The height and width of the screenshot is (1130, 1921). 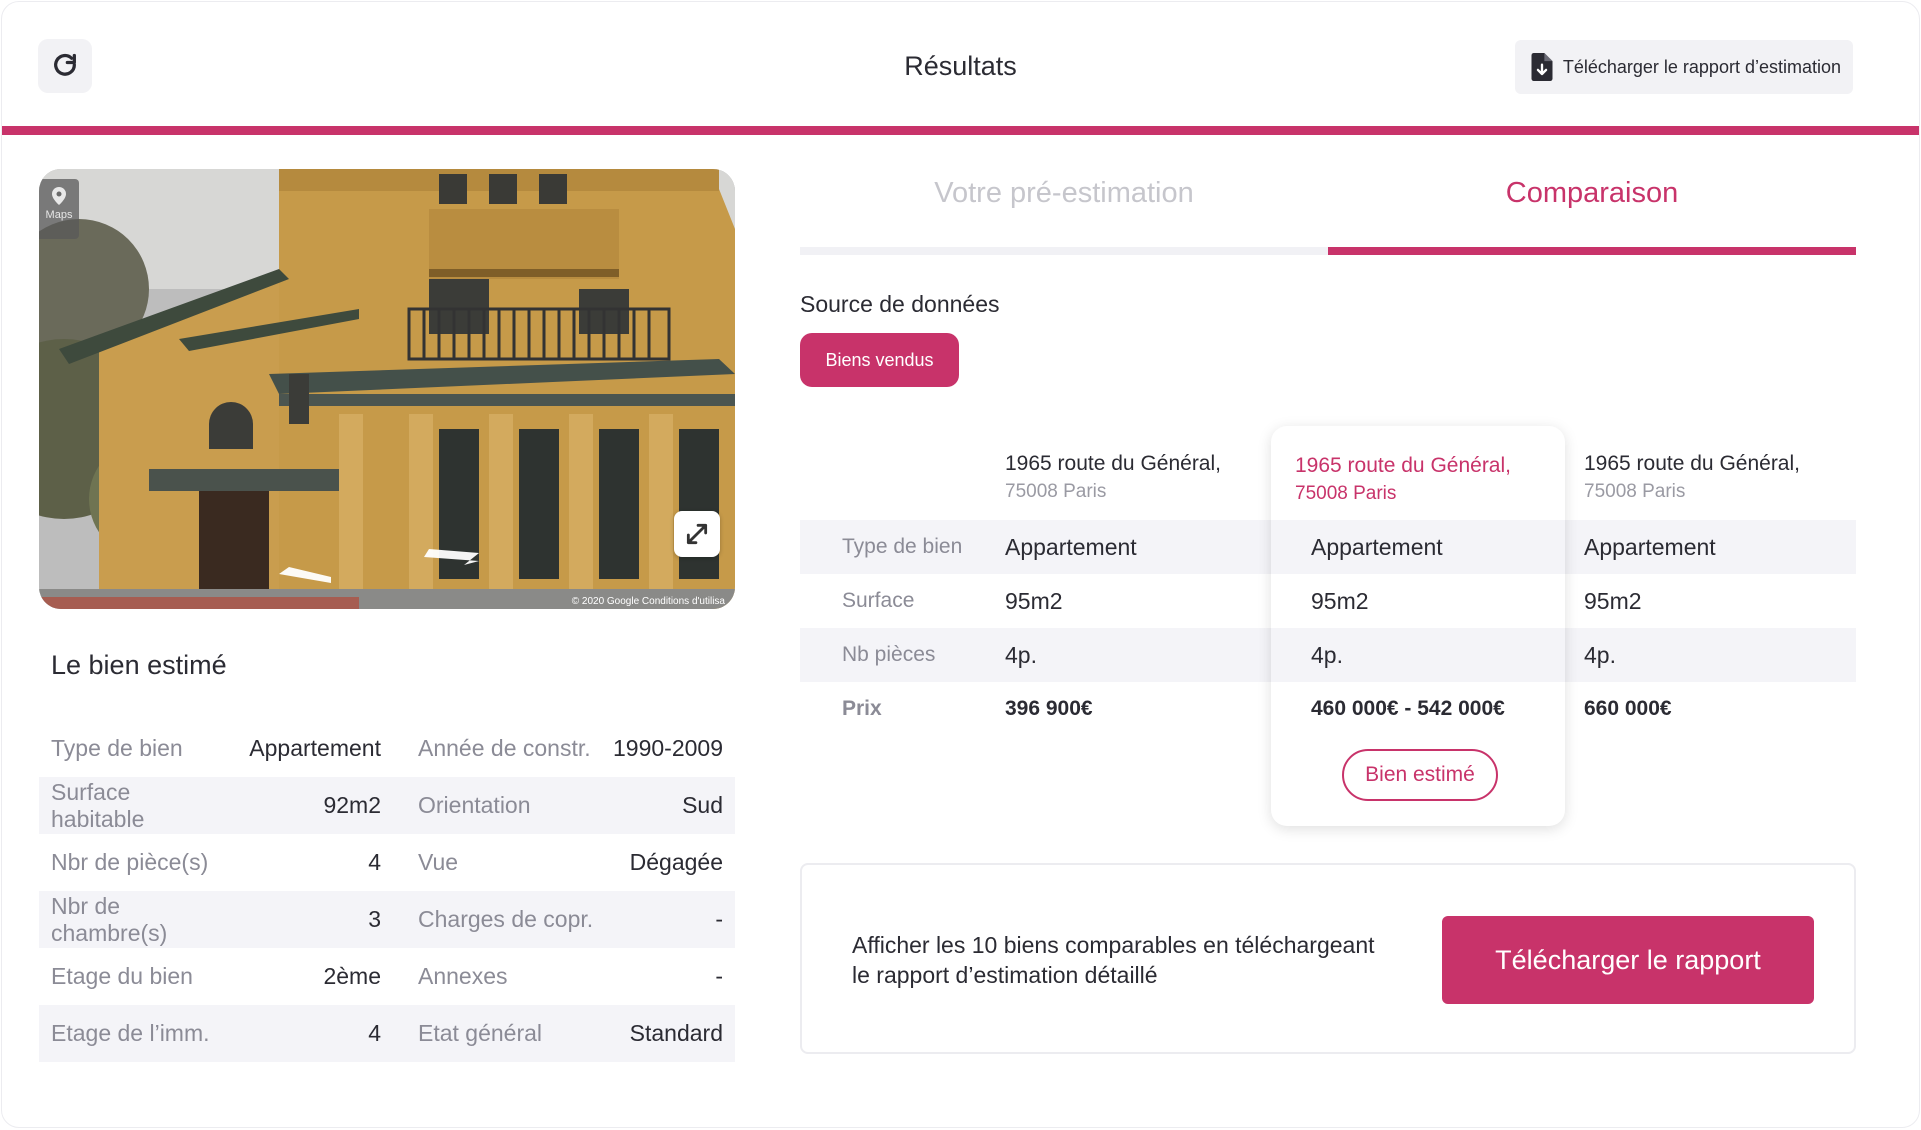 I want to click on property-label: Surface habitable, so click(x=98, y=805).